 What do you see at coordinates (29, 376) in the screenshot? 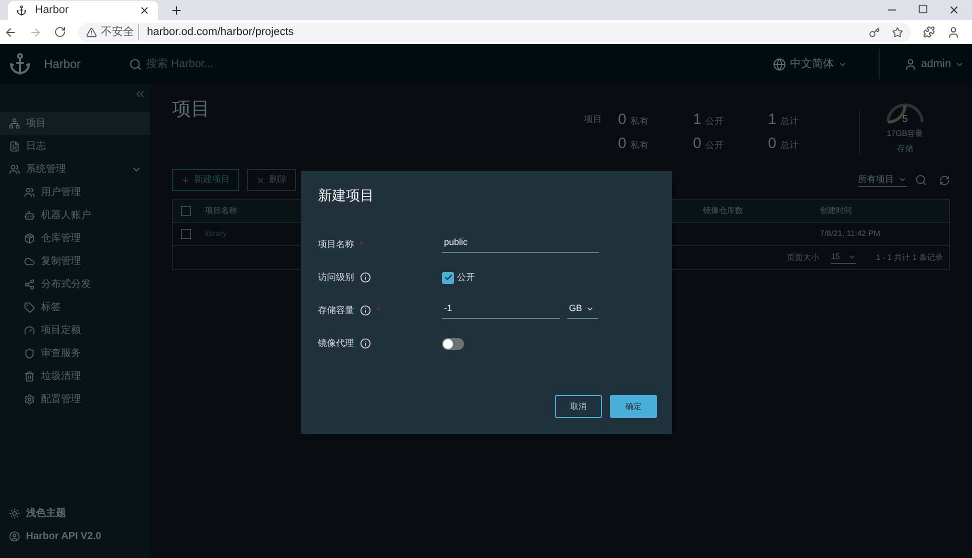
I see `trash-icon` at bounding box center [29, 376].